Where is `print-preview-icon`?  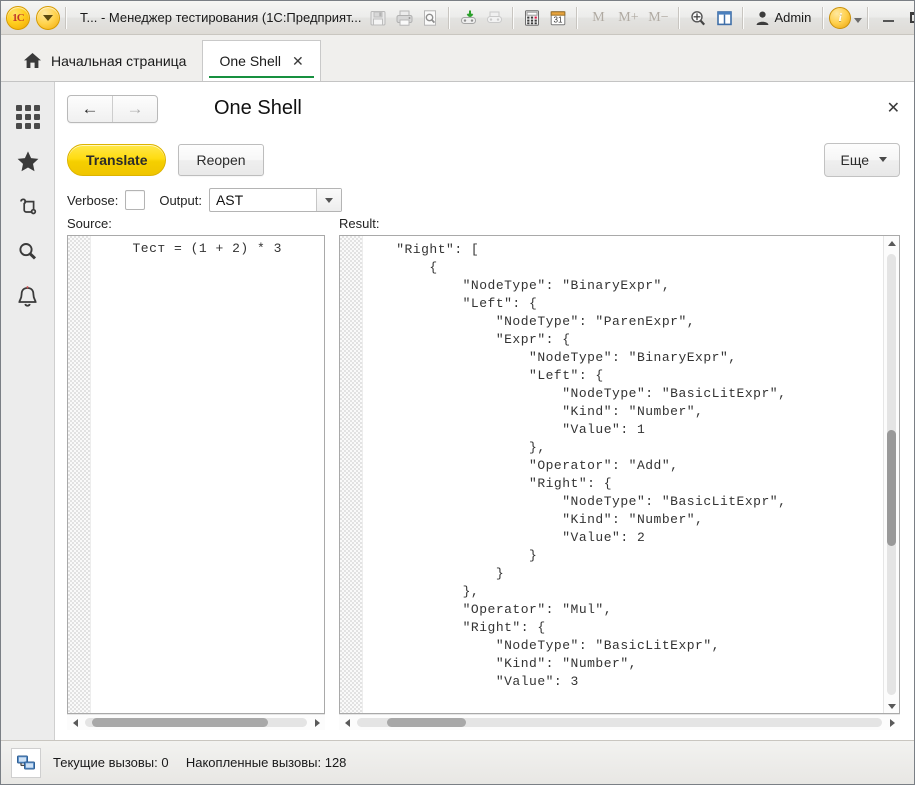
print-preview-icon is located at coordinates (430, 18).